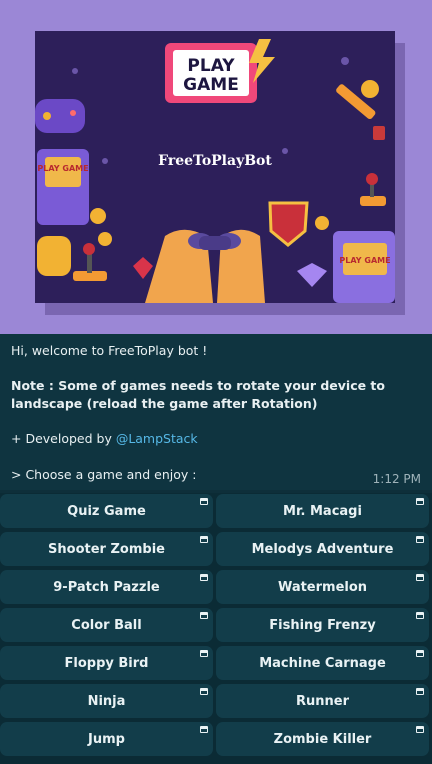  I want to click on brand-text: FreeToPlayBot, so click(215, 161).